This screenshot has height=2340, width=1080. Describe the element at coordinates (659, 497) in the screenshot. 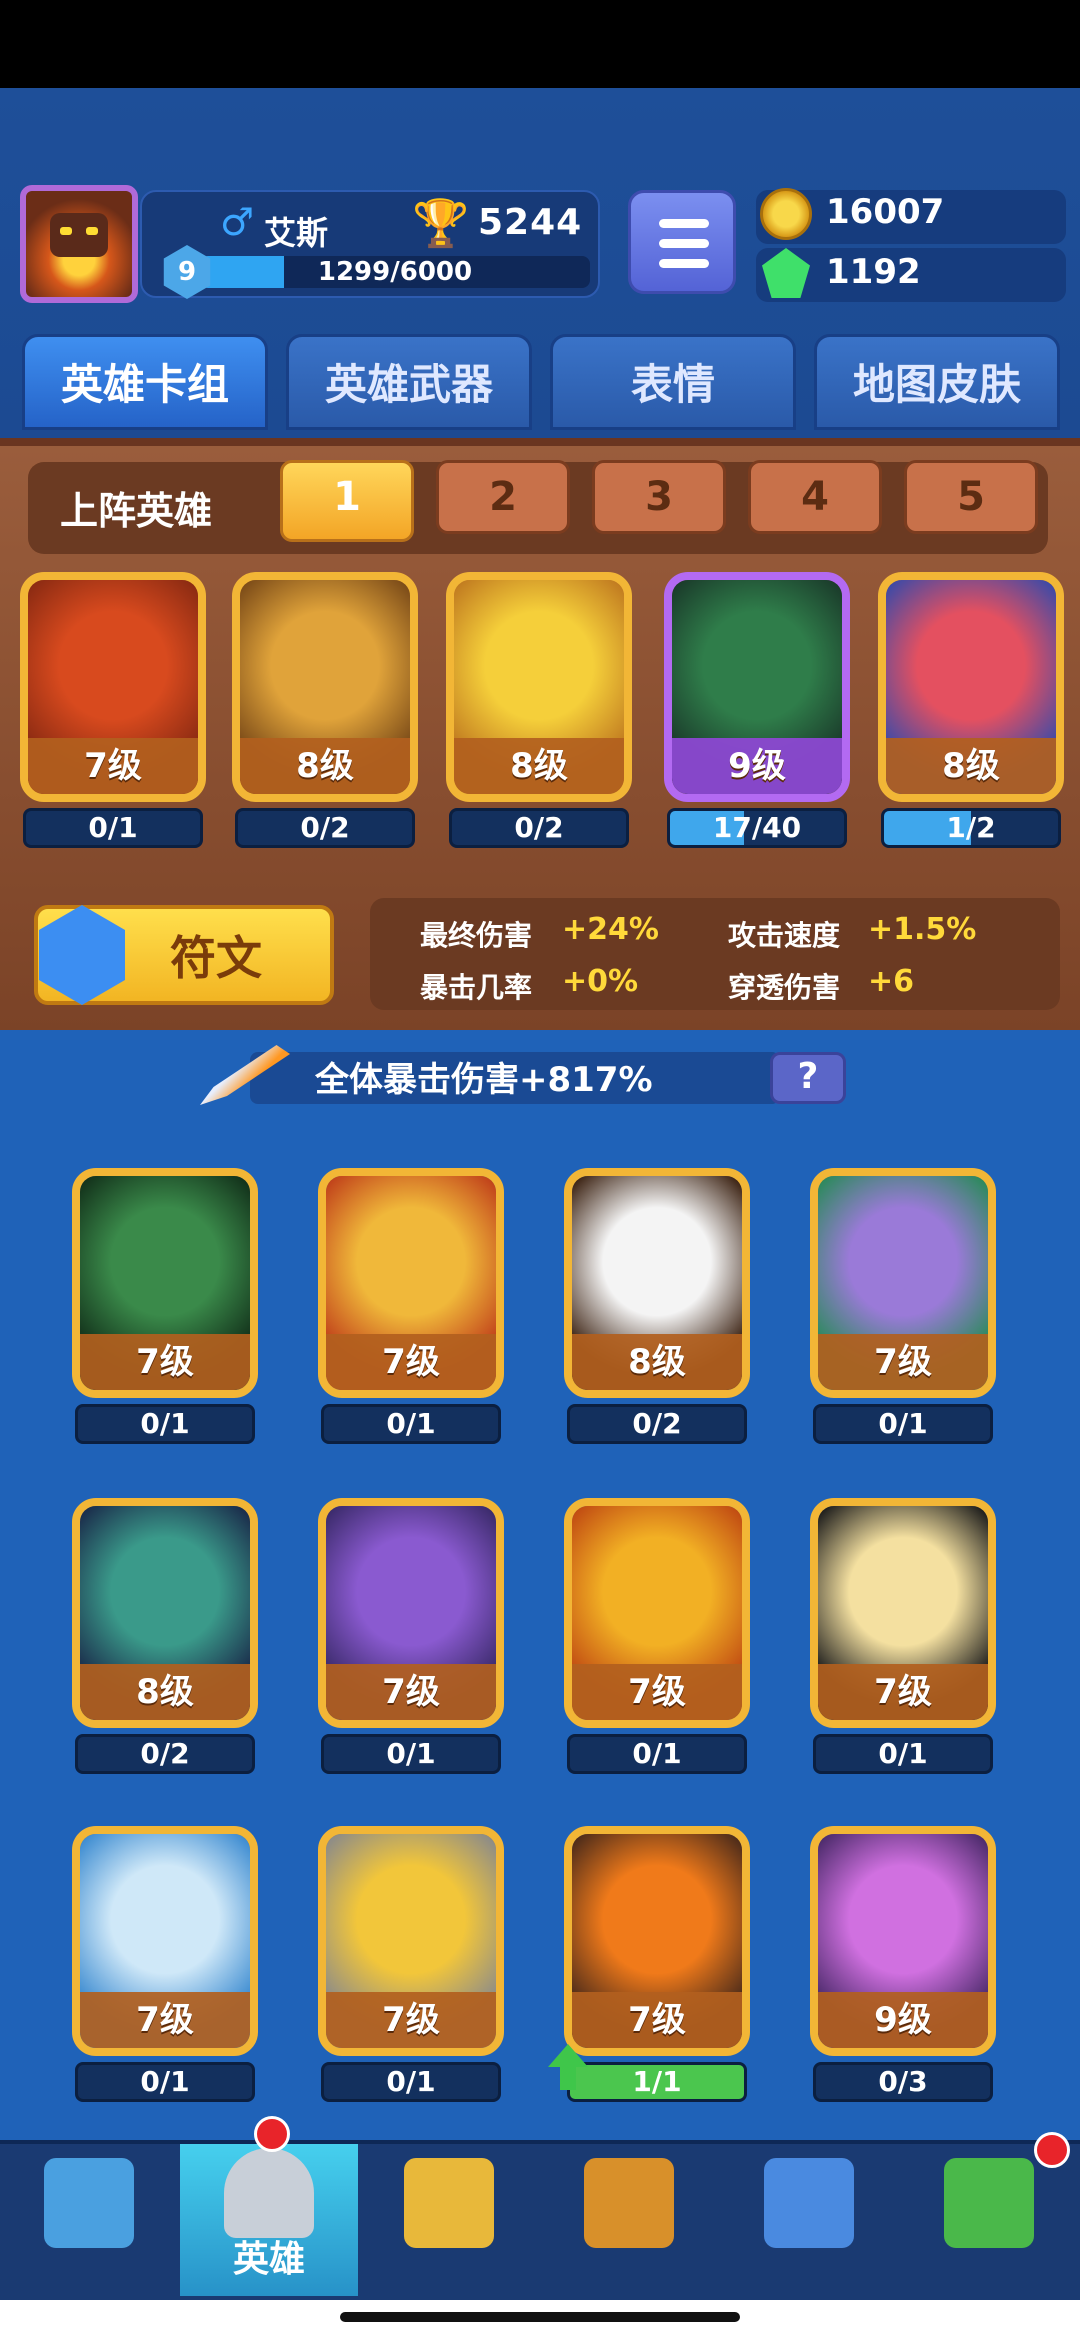

I see `deck-slot-3: 3` at that location.